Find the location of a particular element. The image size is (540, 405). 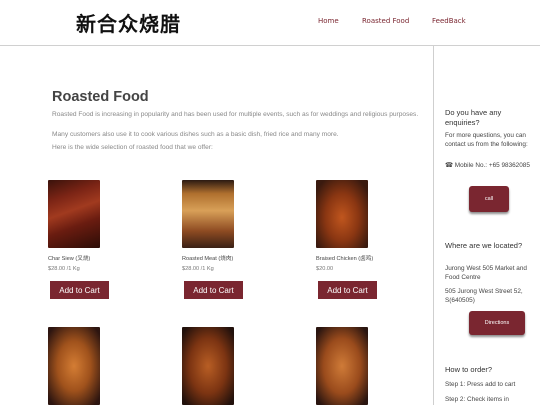

product-price: $20.00 is located at coordinates (325, 269).